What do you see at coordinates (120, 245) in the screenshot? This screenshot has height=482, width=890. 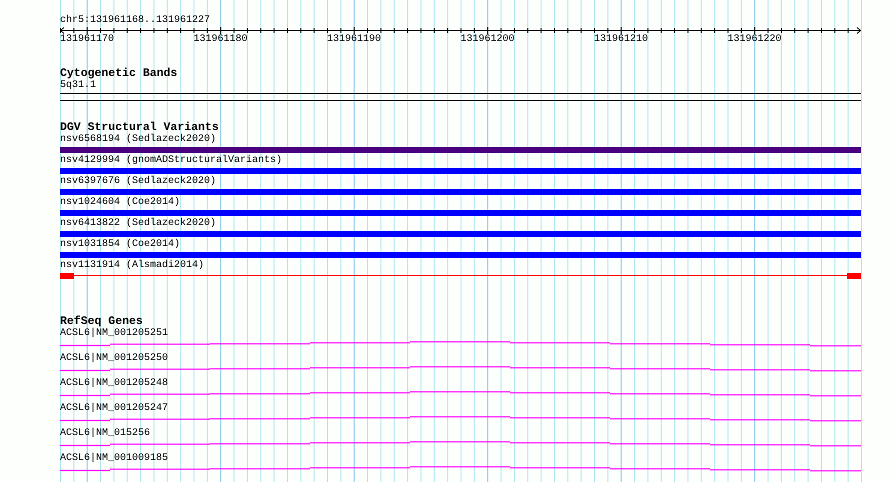 I see `variant-label: nsv1031854 (Coe2014)` at bounding box center [120, 245].